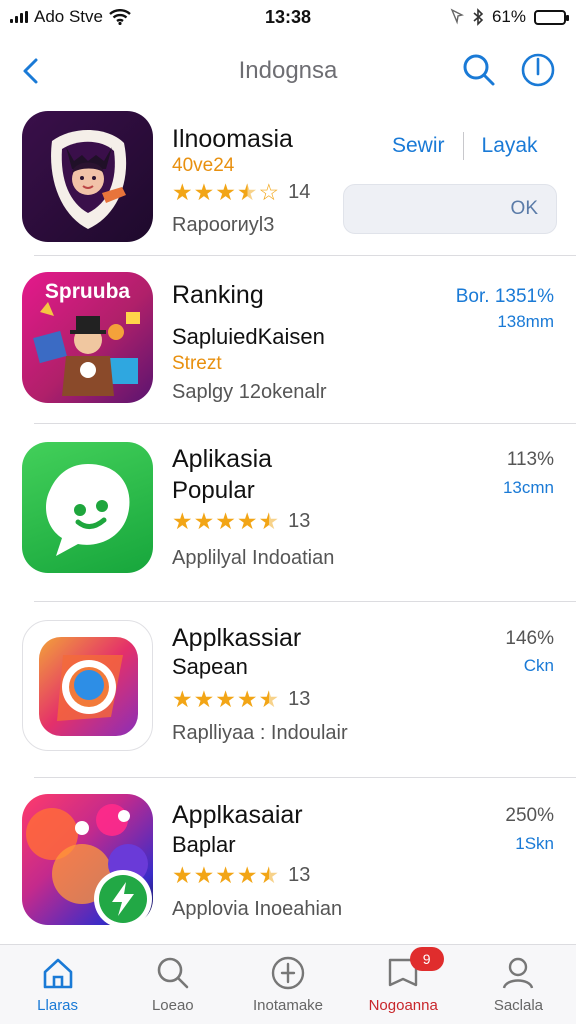 This screenshot has height=1024, width=576. I want to click on app-stat: Bor. 1351%, so click(504, 296).